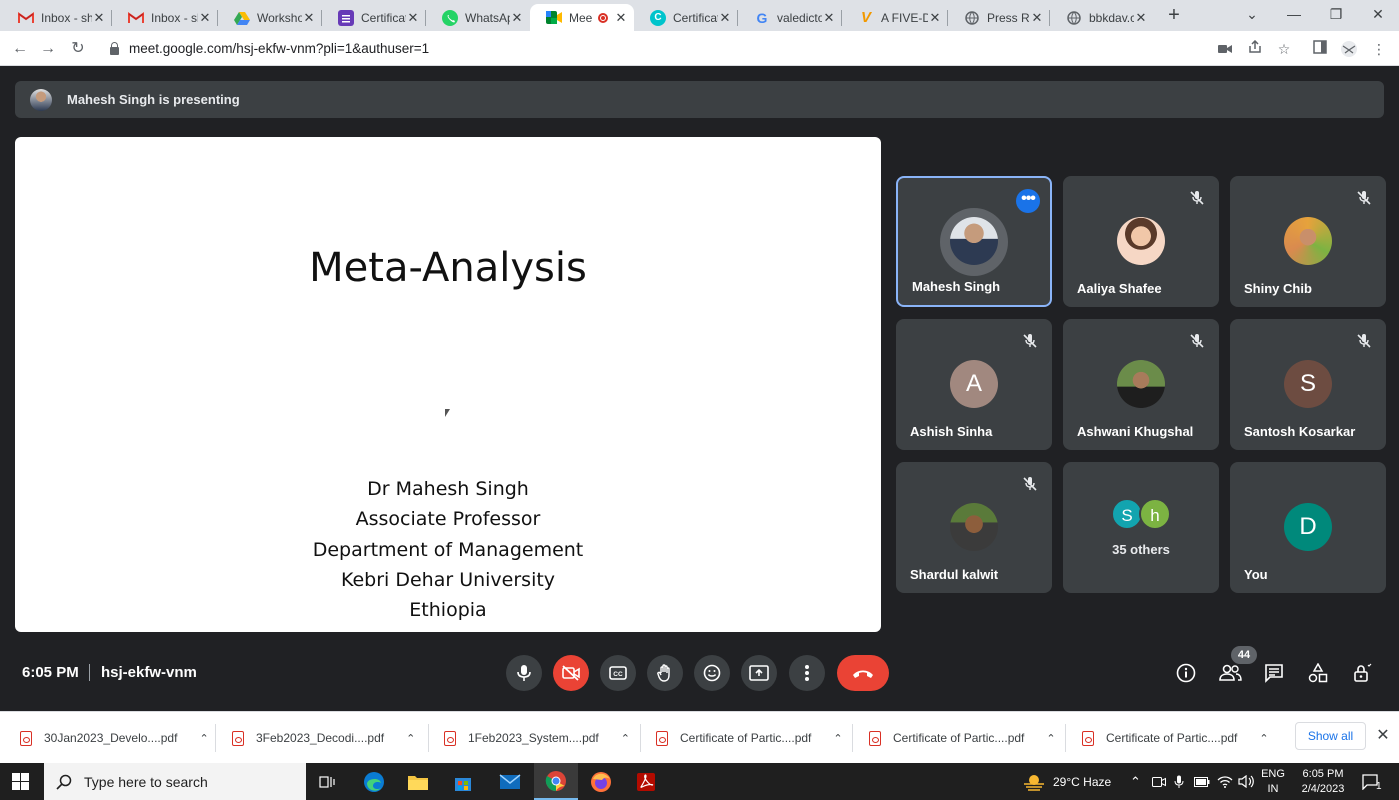 This screenshot has width=1399, height=800. Describe the element at coordinates (20, 781) in the screenshot. I see `windows-start-icon` at that location.